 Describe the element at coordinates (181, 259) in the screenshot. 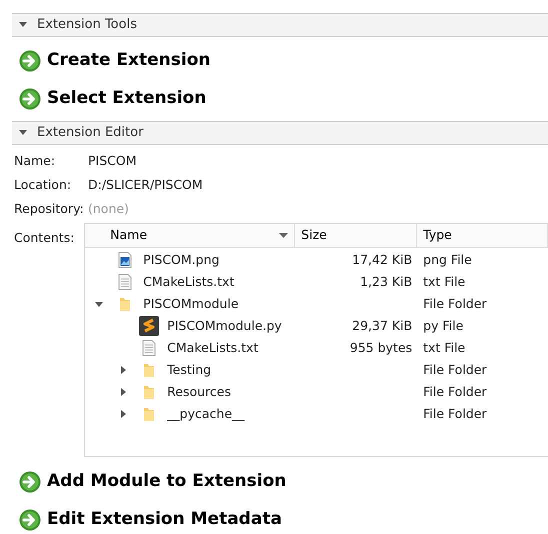

I see `file-name: PISCOM.png` at that location.